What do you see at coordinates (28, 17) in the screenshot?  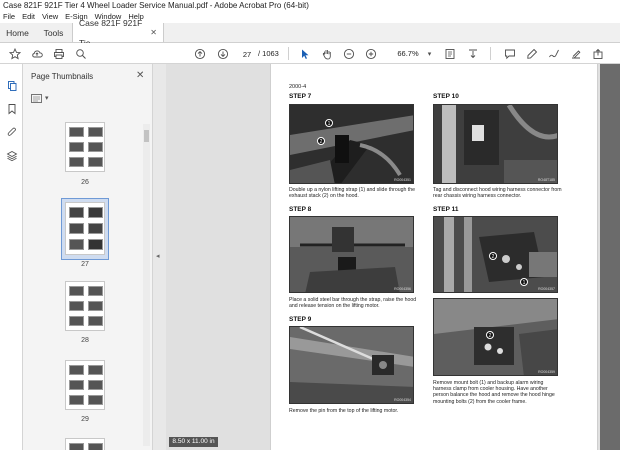 I see `menu-edit: Edit` at bounding box center [28, 17].